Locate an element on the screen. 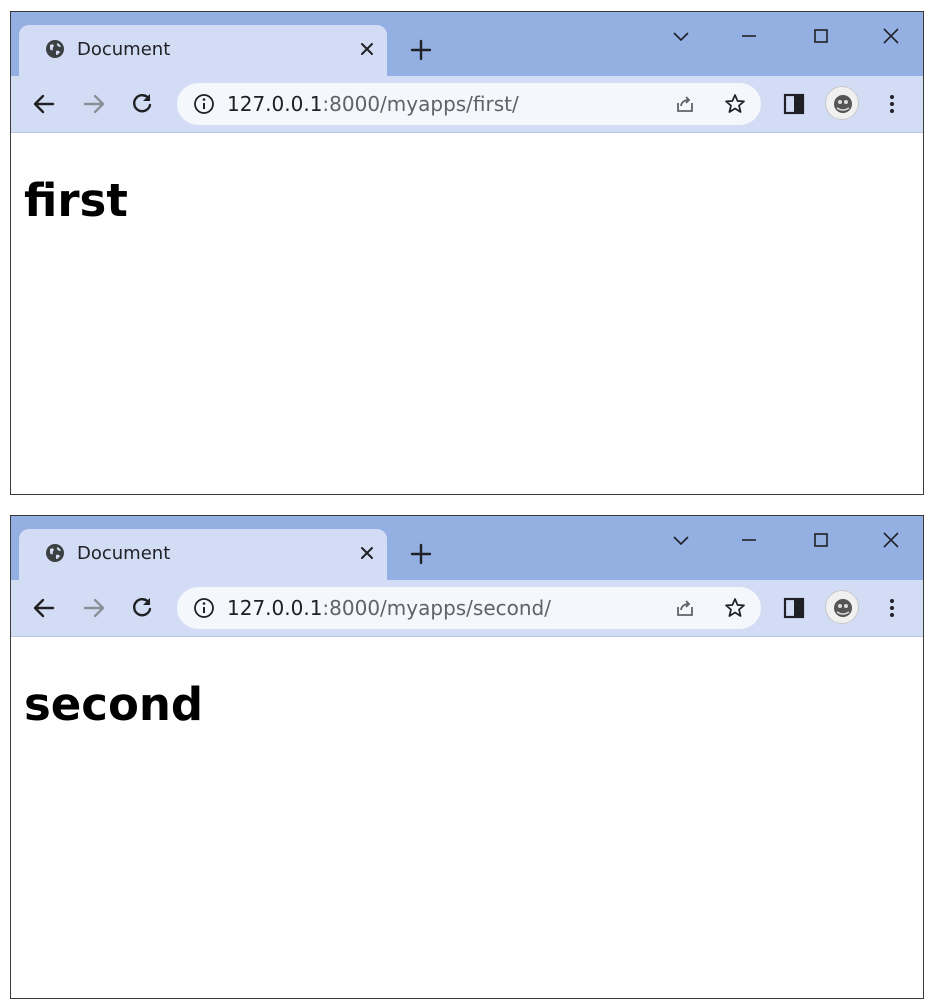 The width and height of the screenshot is (942, 1008). address-bar: 127.0.0.1:8000/myapps/first/ is located at coordinates (469, 104).